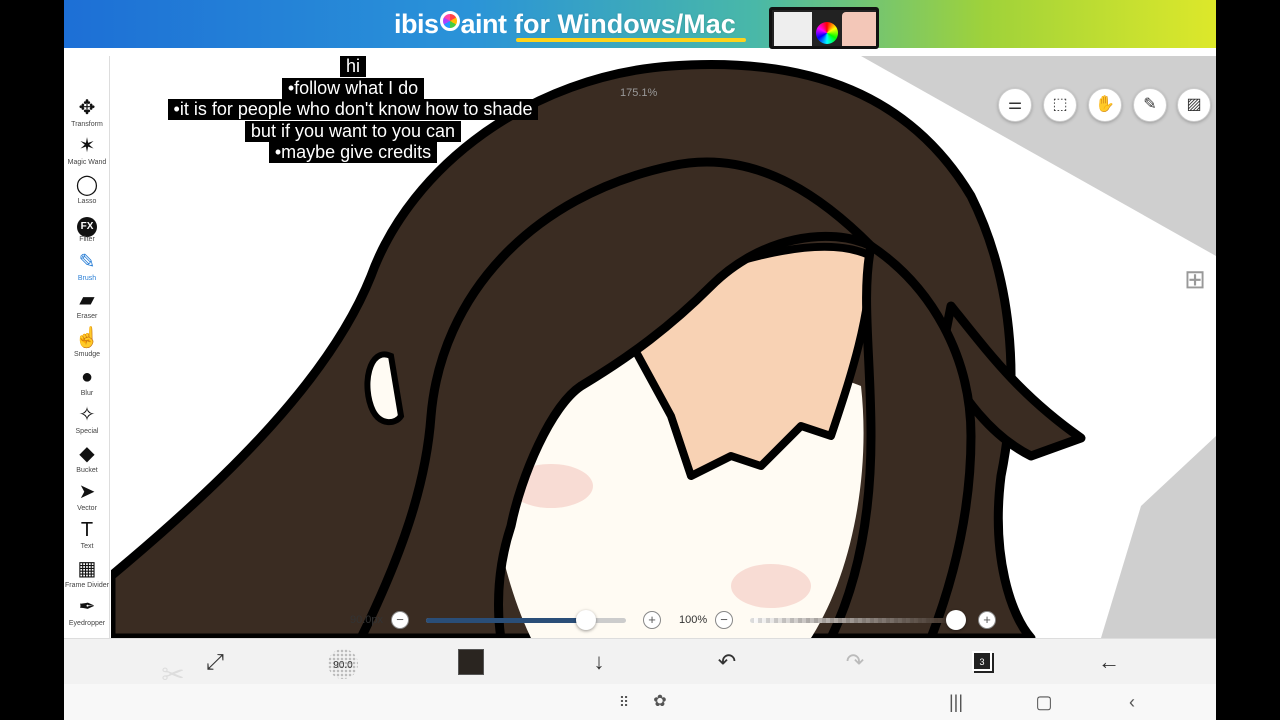 The height and width of the screenshot is (720, 1280). Describe the element at coordinates (87, 224) in the screenshot. I see `filter-icon: FX` at that location.